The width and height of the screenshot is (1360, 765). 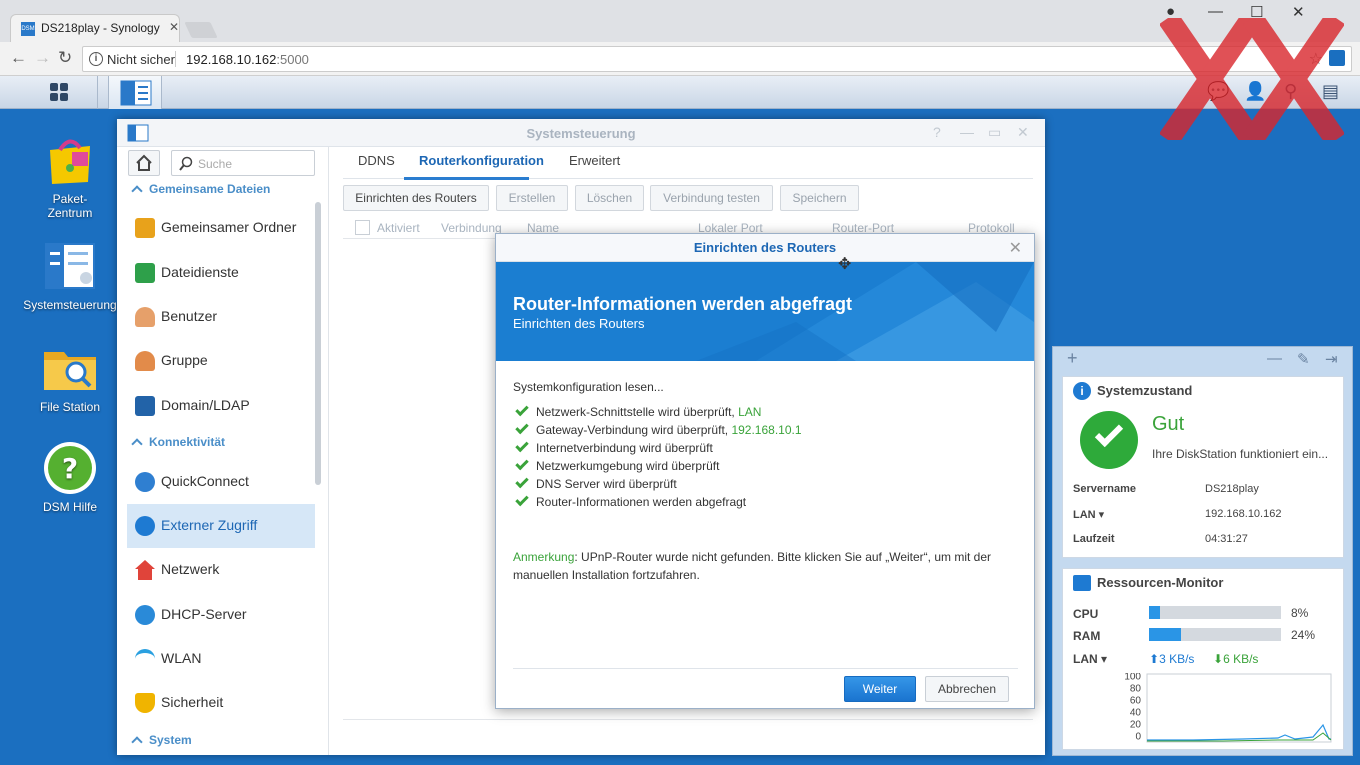 What do you see at coordinates (221, 406) in the screenshot?
I see `sidebar-item-domain-ldap: Domain/LDAP` at bounding box center [221, 406].